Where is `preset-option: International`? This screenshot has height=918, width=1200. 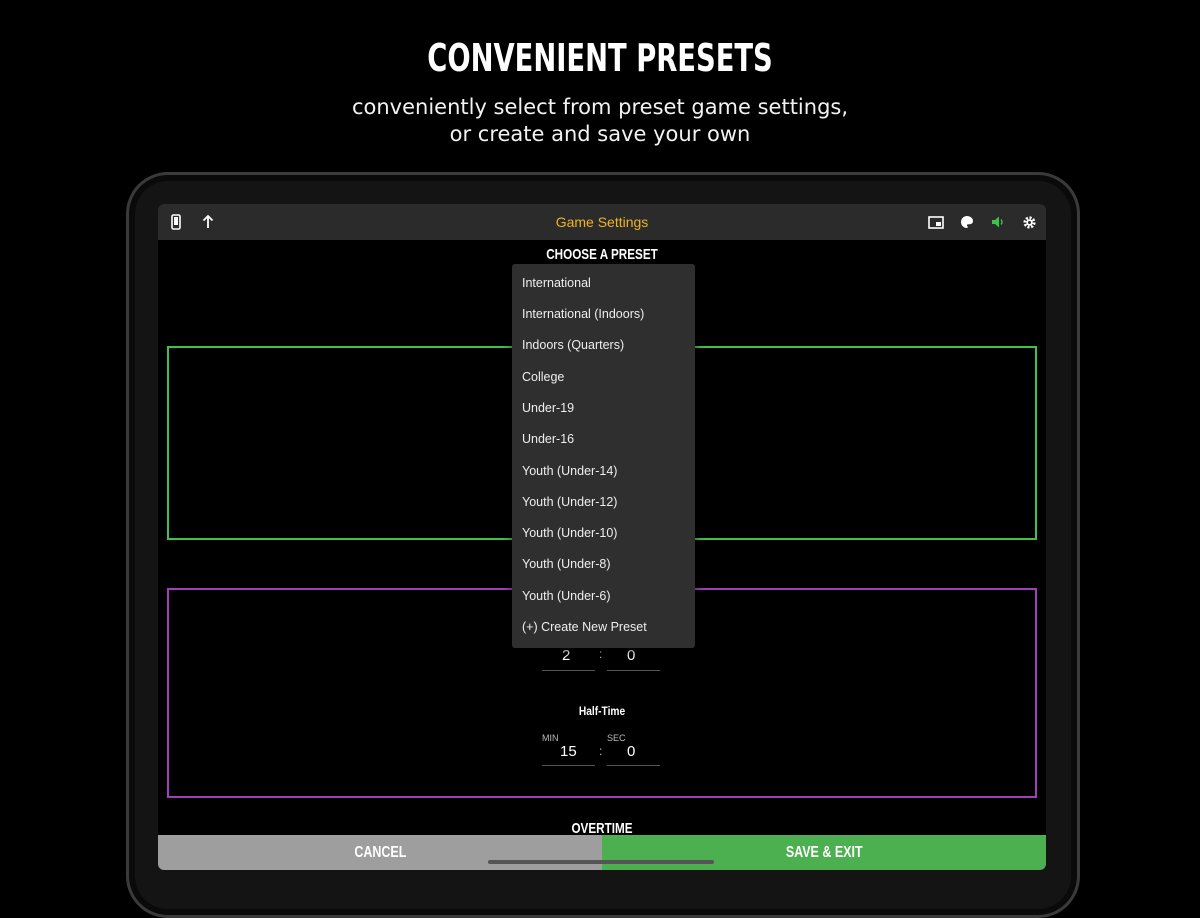 preset-option: International is located at coordinates (556, 283).